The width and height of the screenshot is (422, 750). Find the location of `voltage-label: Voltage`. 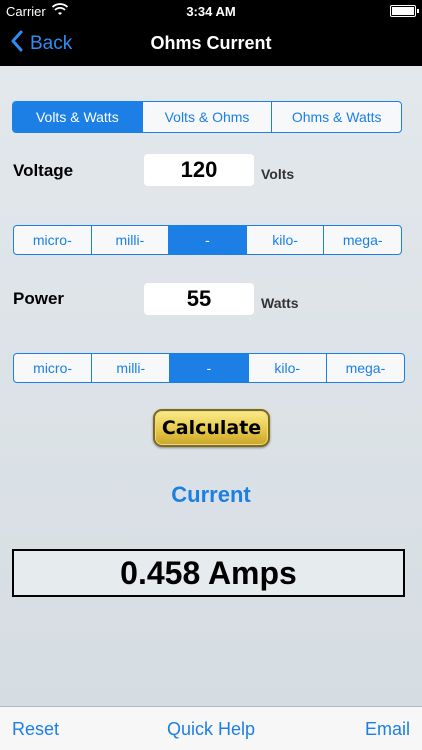

voltage-label: Voltage is located at coordinates (43, 170).